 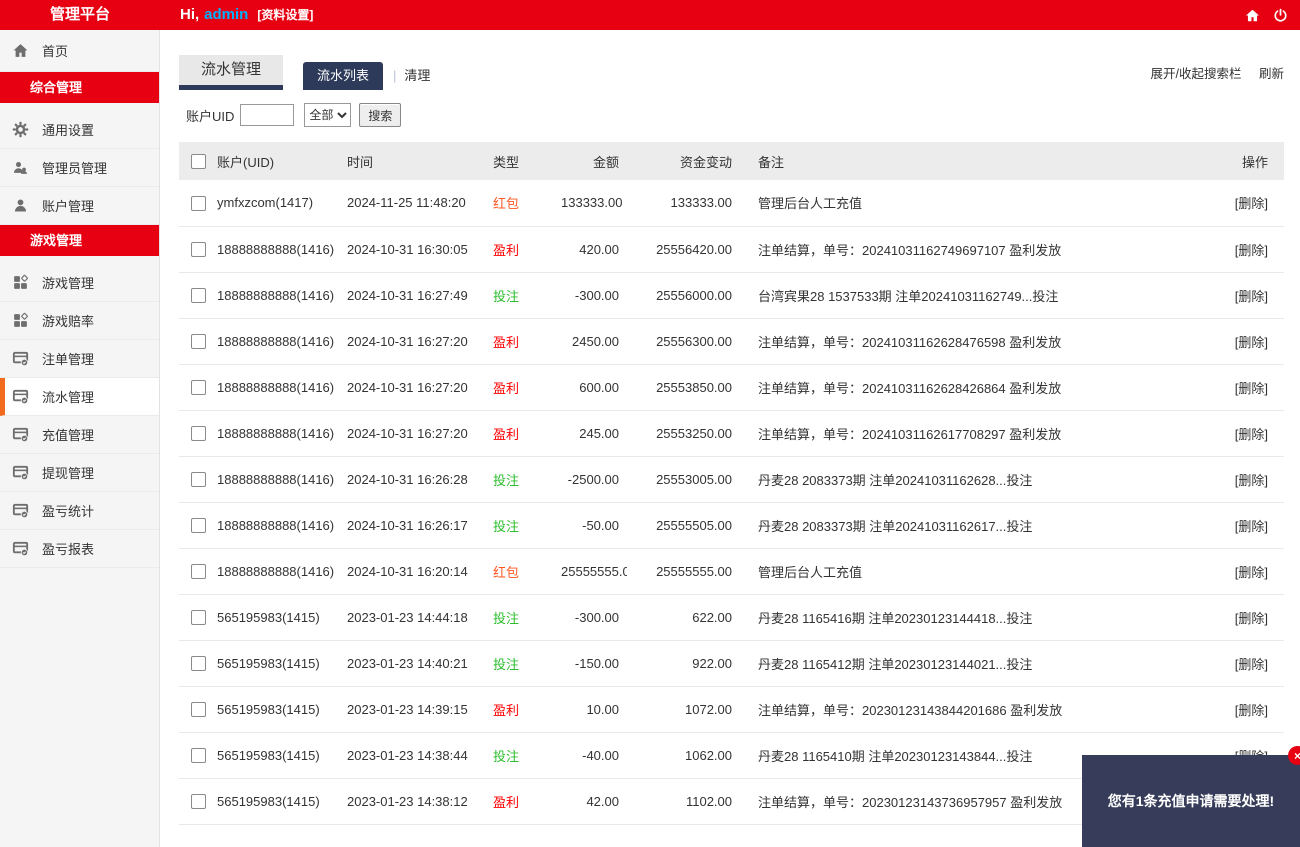 What do you see at coordinates (963, 525) in the screenshot?
I see `cell-remark: 丹麦28 2083373期 注单20241031162617...投注` at bounding box center [963, 525].